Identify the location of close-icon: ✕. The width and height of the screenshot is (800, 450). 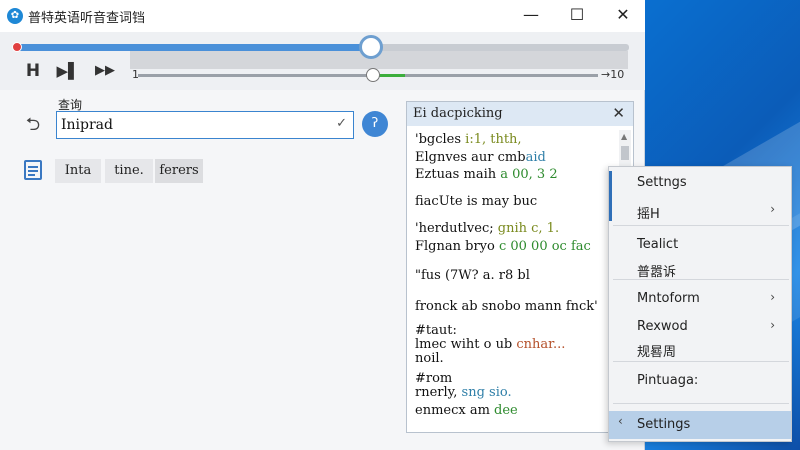
(618, 113).